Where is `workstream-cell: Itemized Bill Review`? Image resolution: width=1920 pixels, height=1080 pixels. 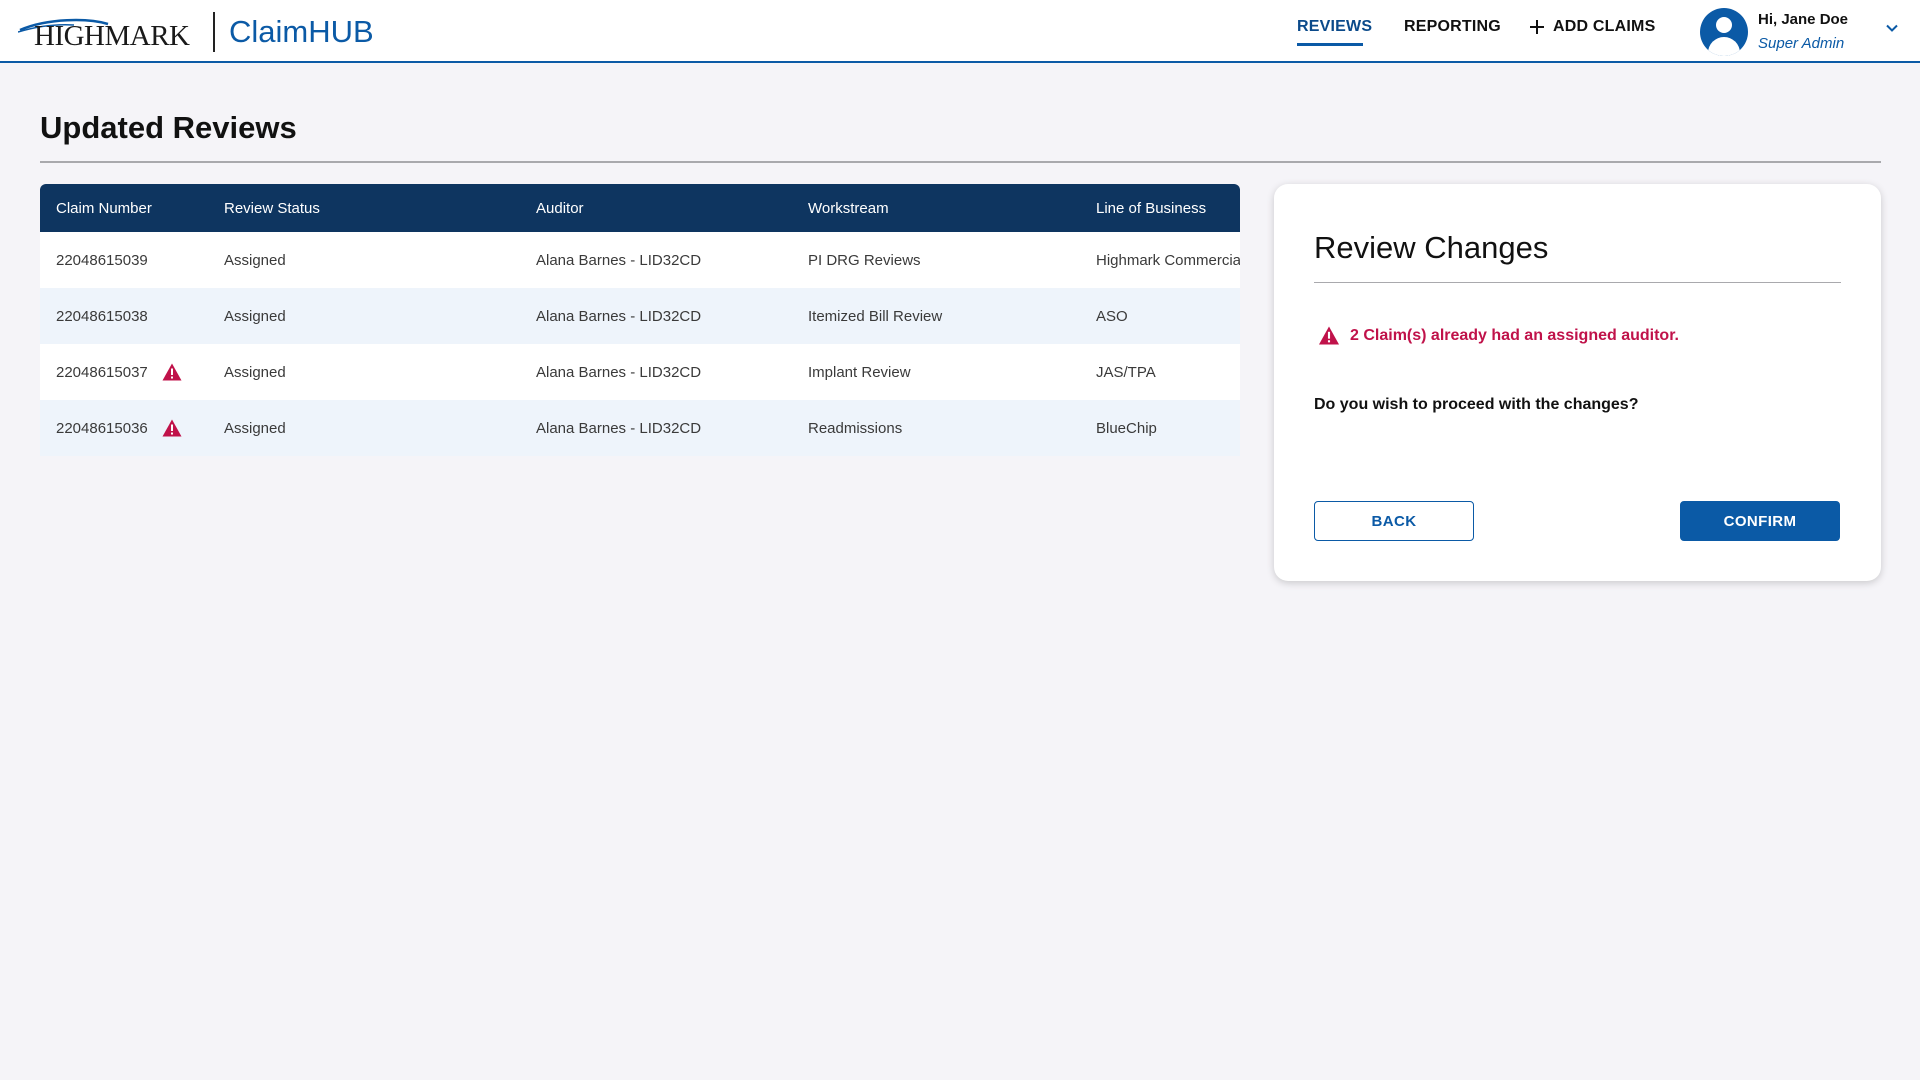
workstream-cell: Itemized Bill Review is located at coordinates (875, 316).